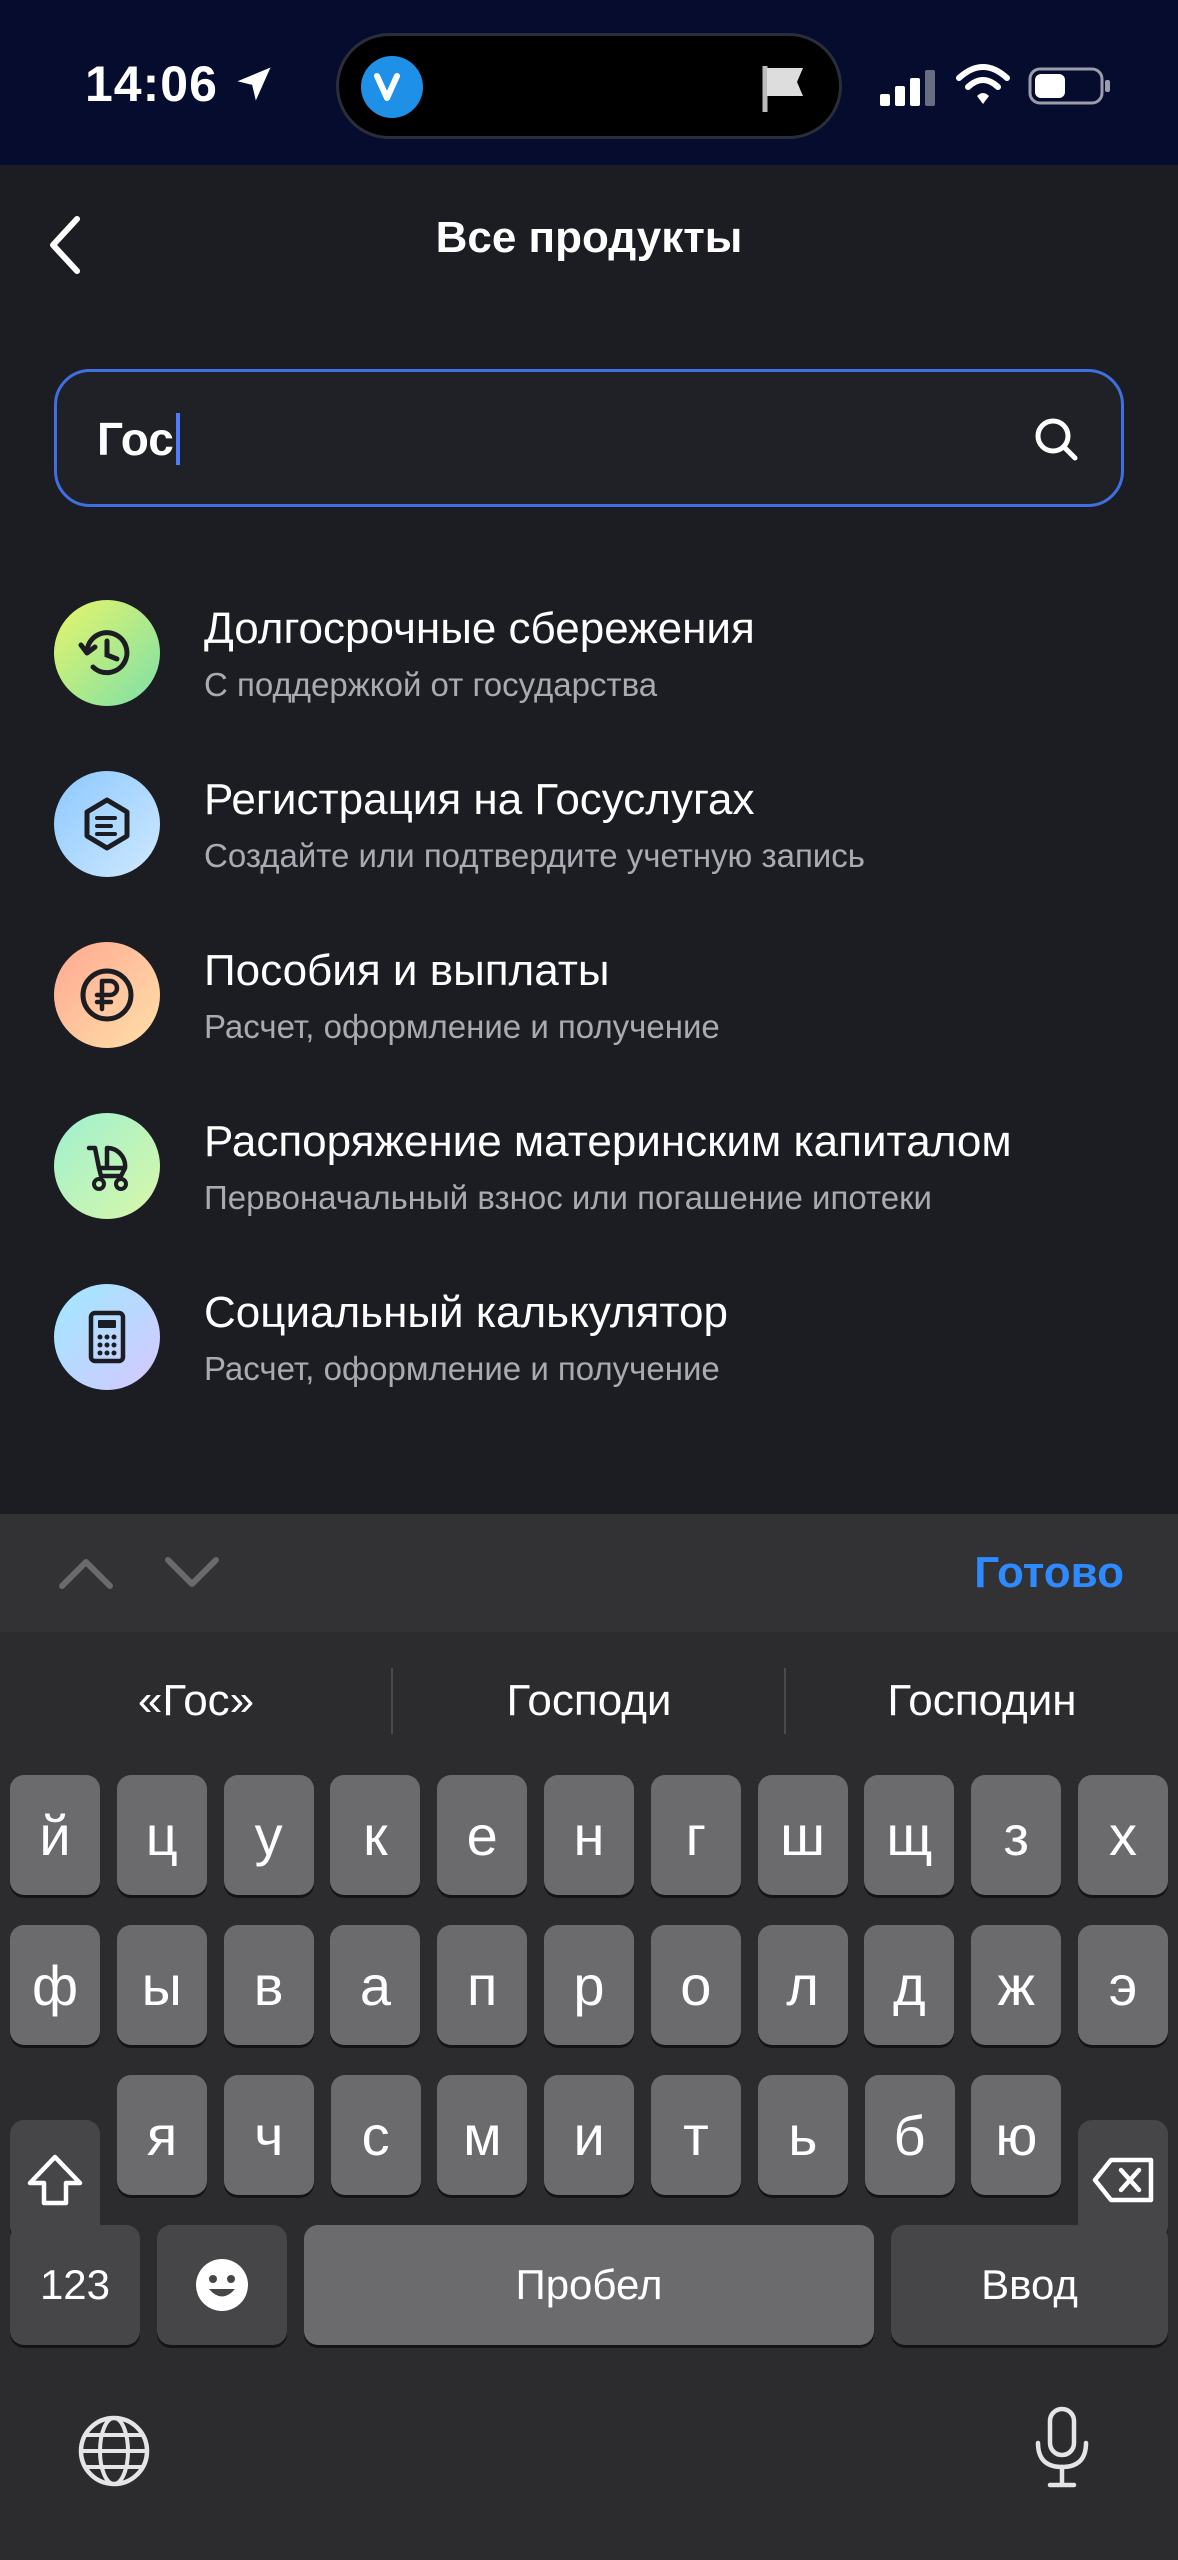 The width and height of the screenshot is (1178, 2560). What do you see at coordinates (482, 1985) in the screenshot?
I see `key-п: п` at bounding box center [482, 1985].